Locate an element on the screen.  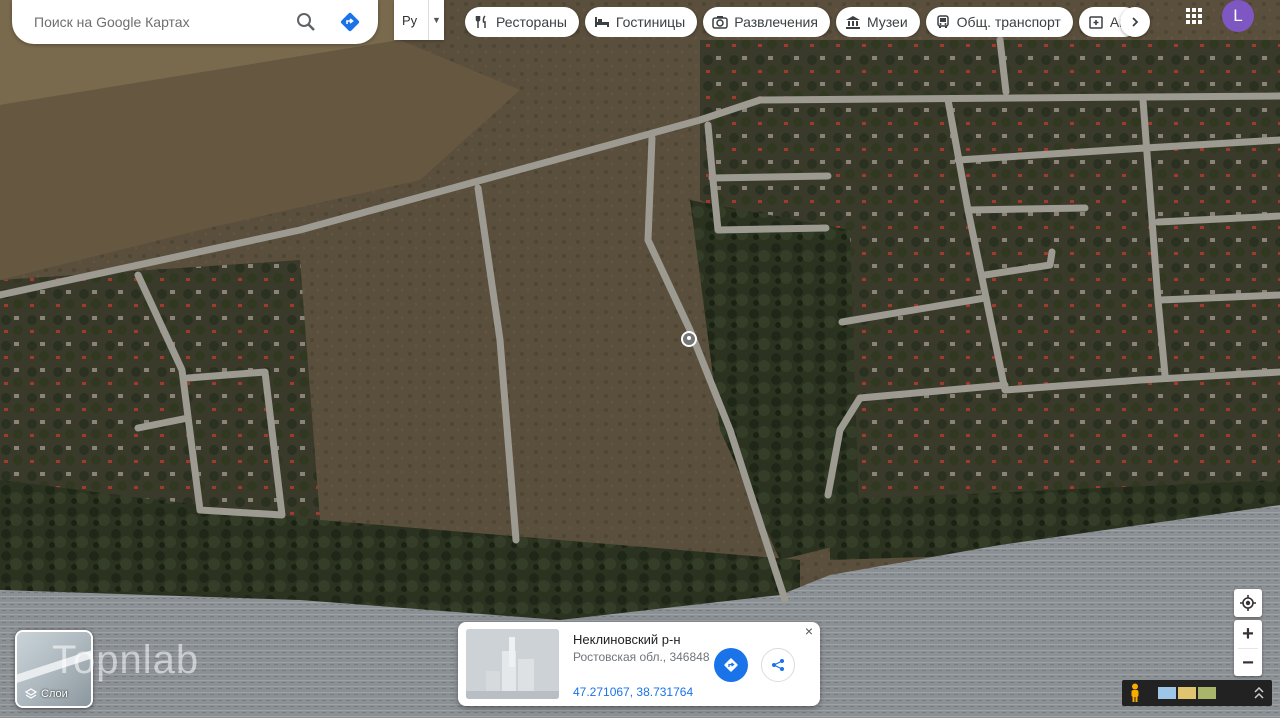
watermark: Topnlab is located at coordinates (126, 660).